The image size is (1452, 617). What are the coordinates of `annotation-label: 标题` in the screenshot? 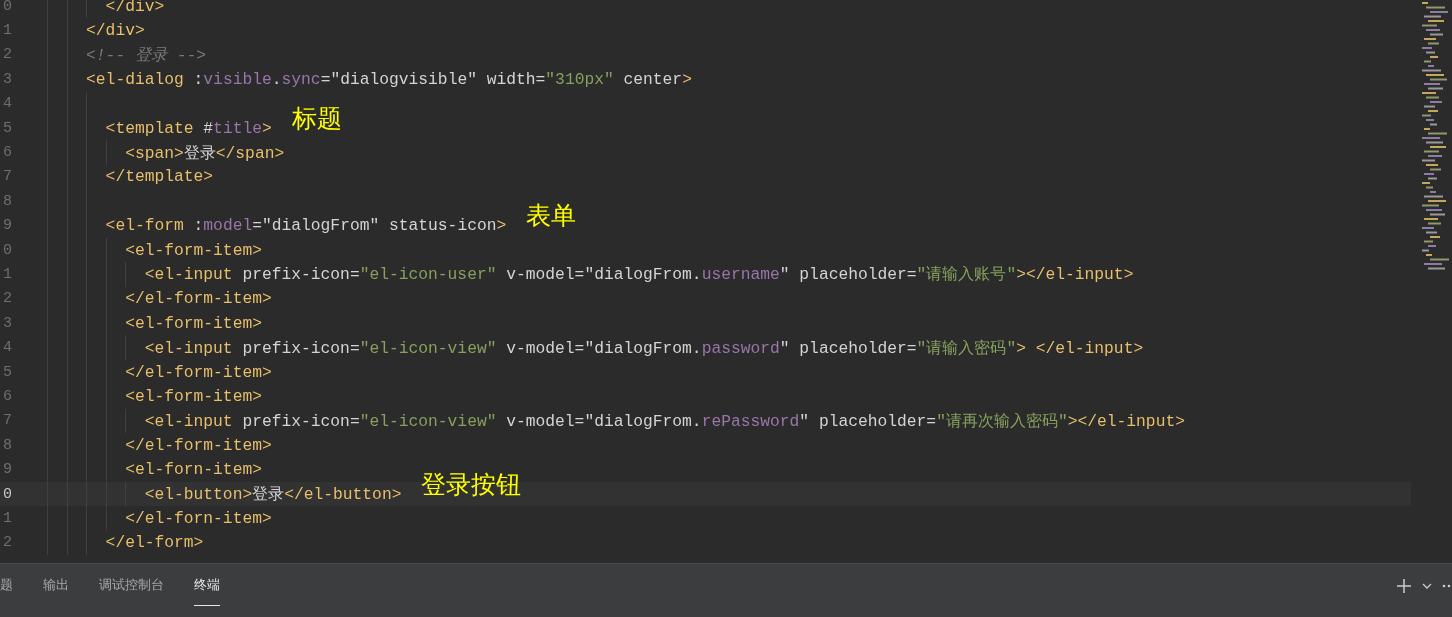 It's located at (316, 118).